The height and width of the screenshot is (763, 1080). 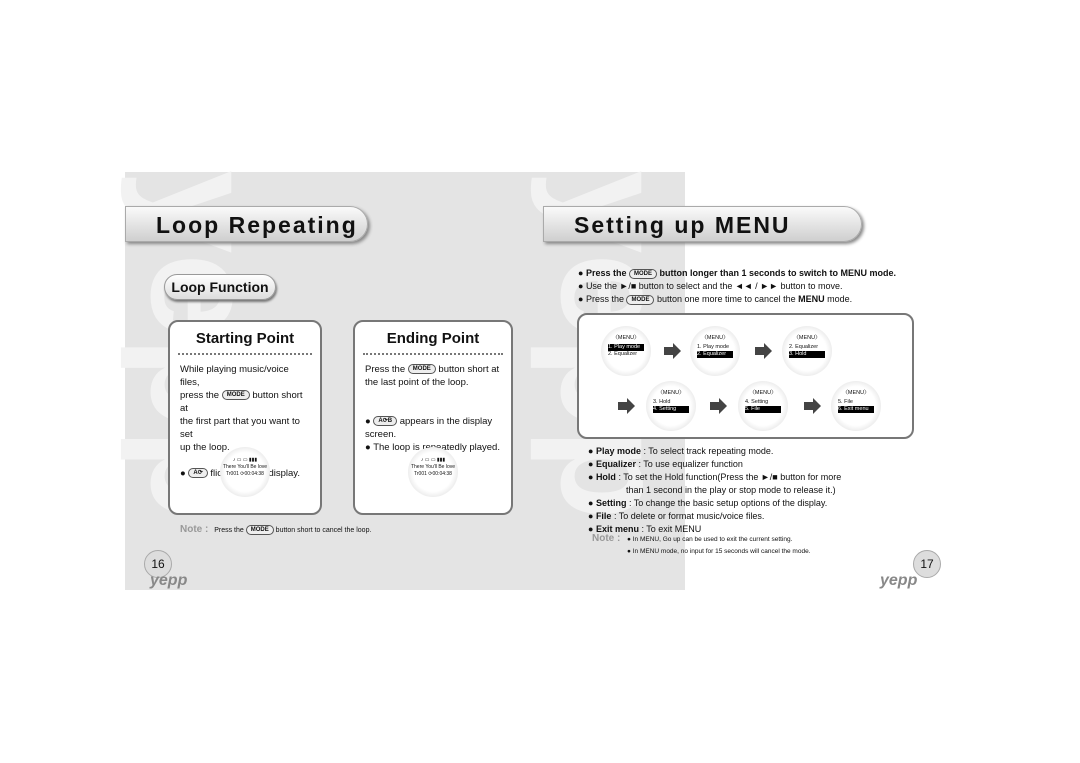 What do you see at coordinates (702, 224) in the screenshot?
I see `page-title: Setting up MENU` at bounding box center [702, 224].